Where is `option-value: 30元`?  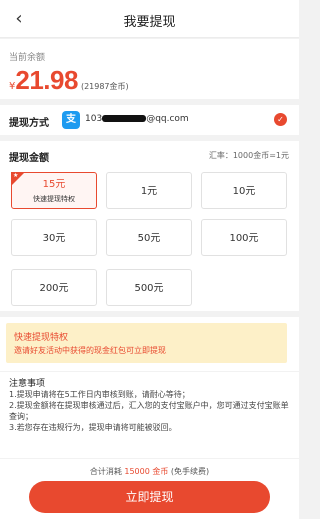
option-value: 30元 is located at coordinates (54, 238).